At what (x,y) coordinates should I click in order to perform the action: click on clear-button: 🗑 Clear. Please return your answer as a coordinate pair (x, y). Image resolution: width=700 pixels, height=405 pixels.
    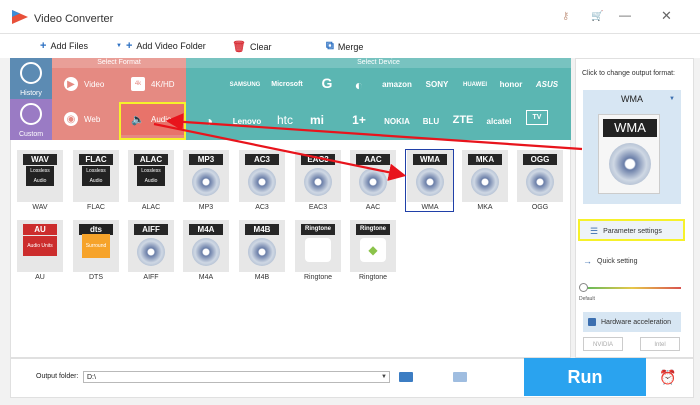
    Looking at the image, I should click on (251, 46).